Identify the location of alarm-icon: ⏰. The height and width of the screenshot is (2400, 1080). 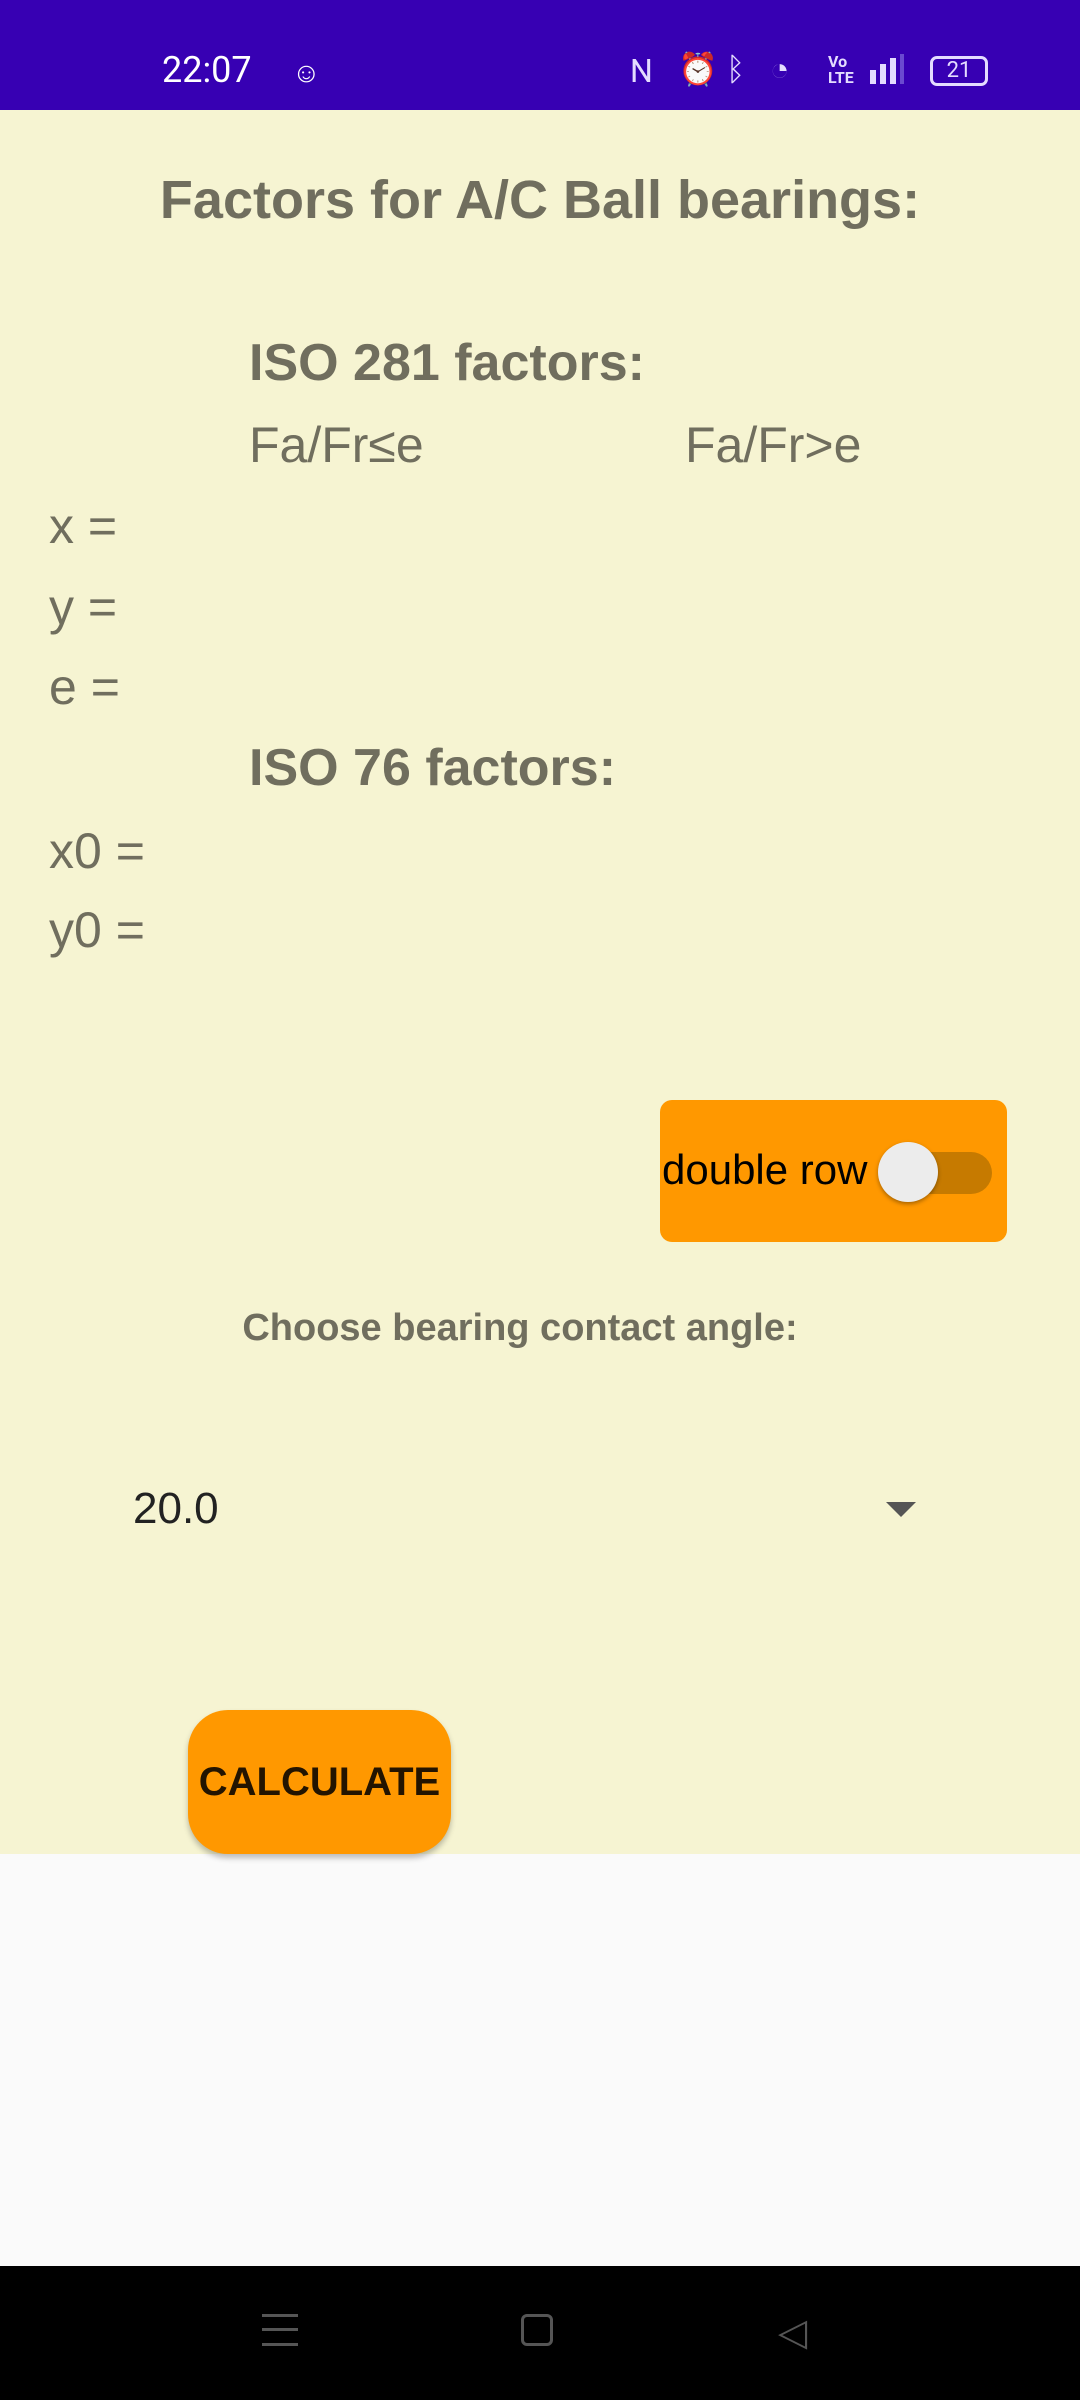
(698, 69).